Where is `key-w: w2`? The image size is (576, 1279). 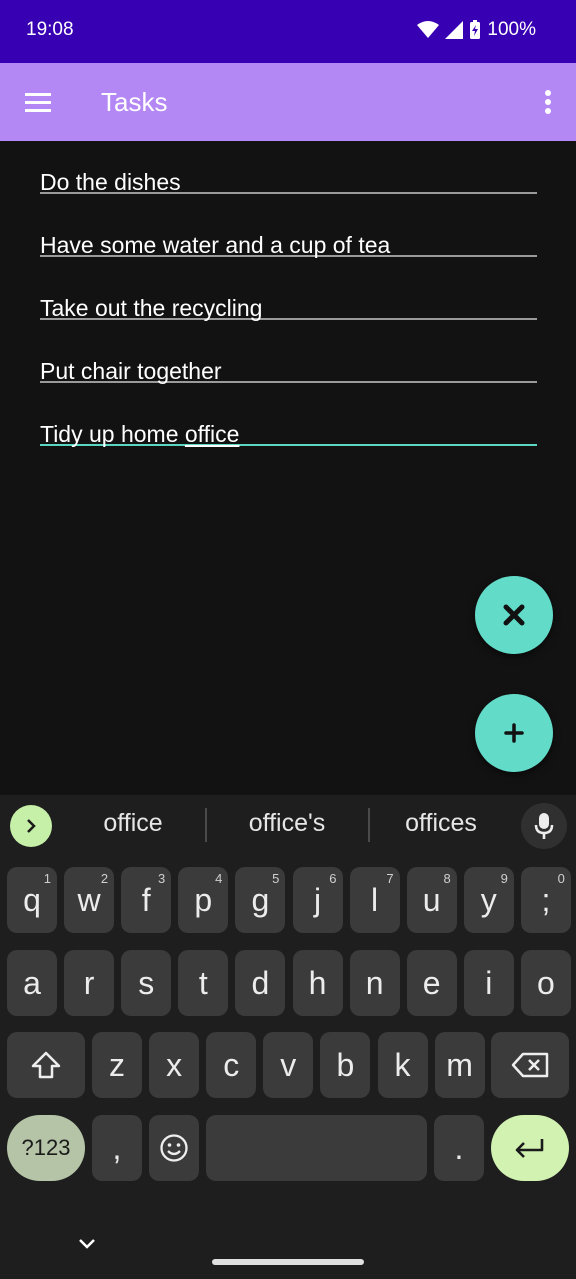 key-w: w2 is located at coordinates (89, 900).